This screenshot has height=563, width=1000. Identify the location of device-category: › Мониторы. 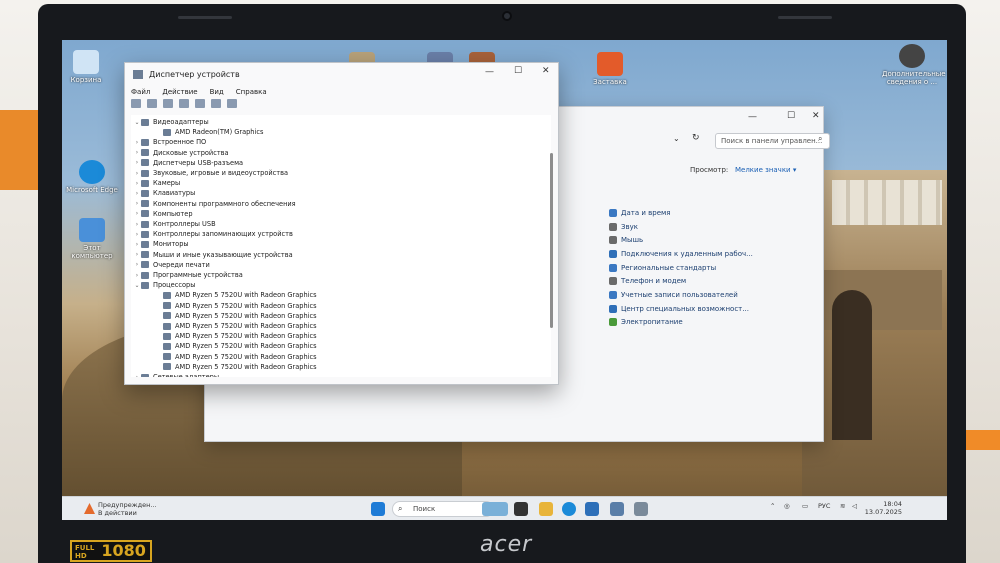
(161, 244).